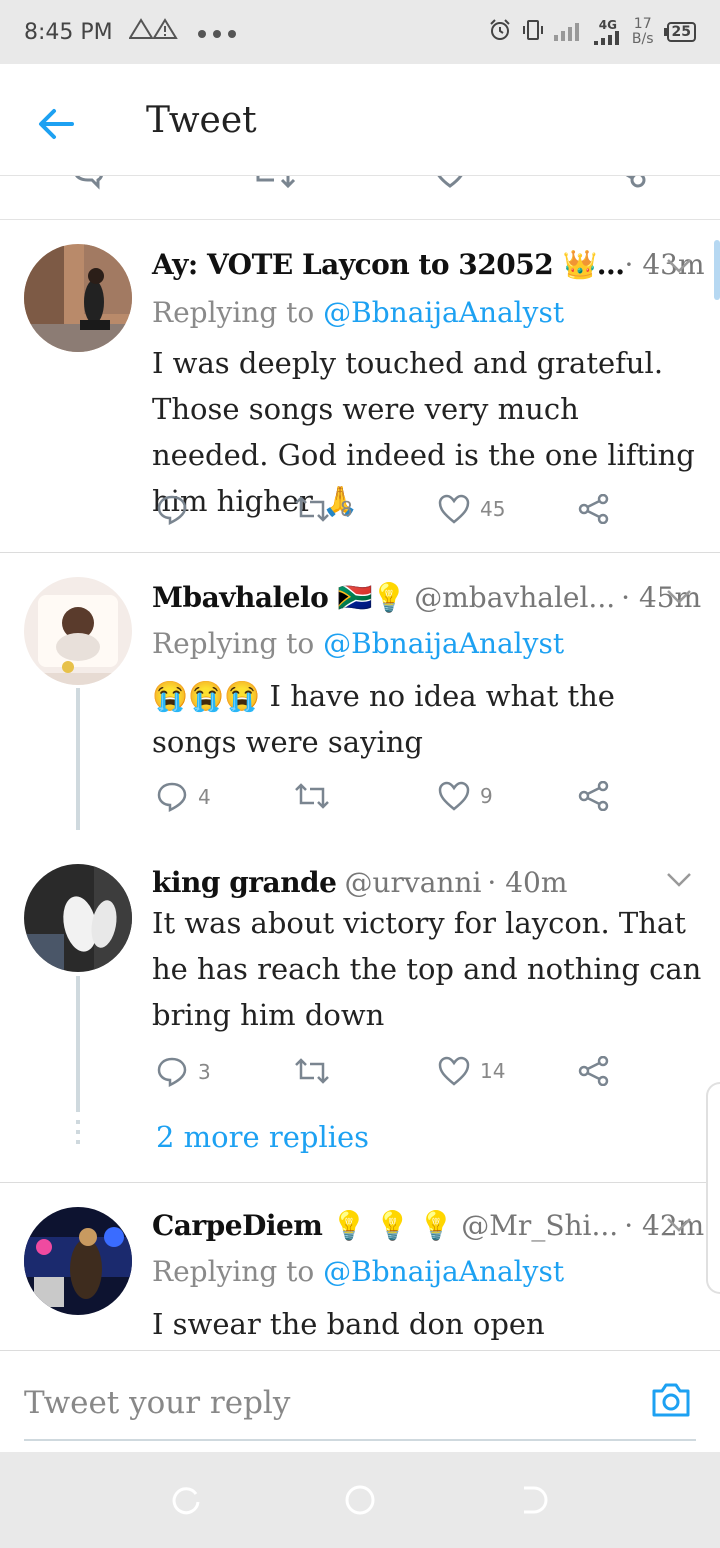 Image resolution: width=720 pixels, height=1548 pixels. What do you see at coordinates (493, 1071) in the screenshot?
I see `like-count: 14` at bounding box center [493, 1071].